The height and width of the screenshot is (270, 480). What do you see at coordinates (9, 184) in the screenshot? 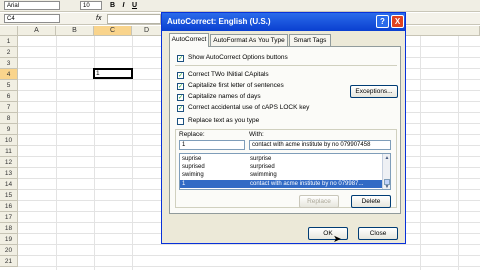
I see `row-header: 14` at bounding box center [9, 184].